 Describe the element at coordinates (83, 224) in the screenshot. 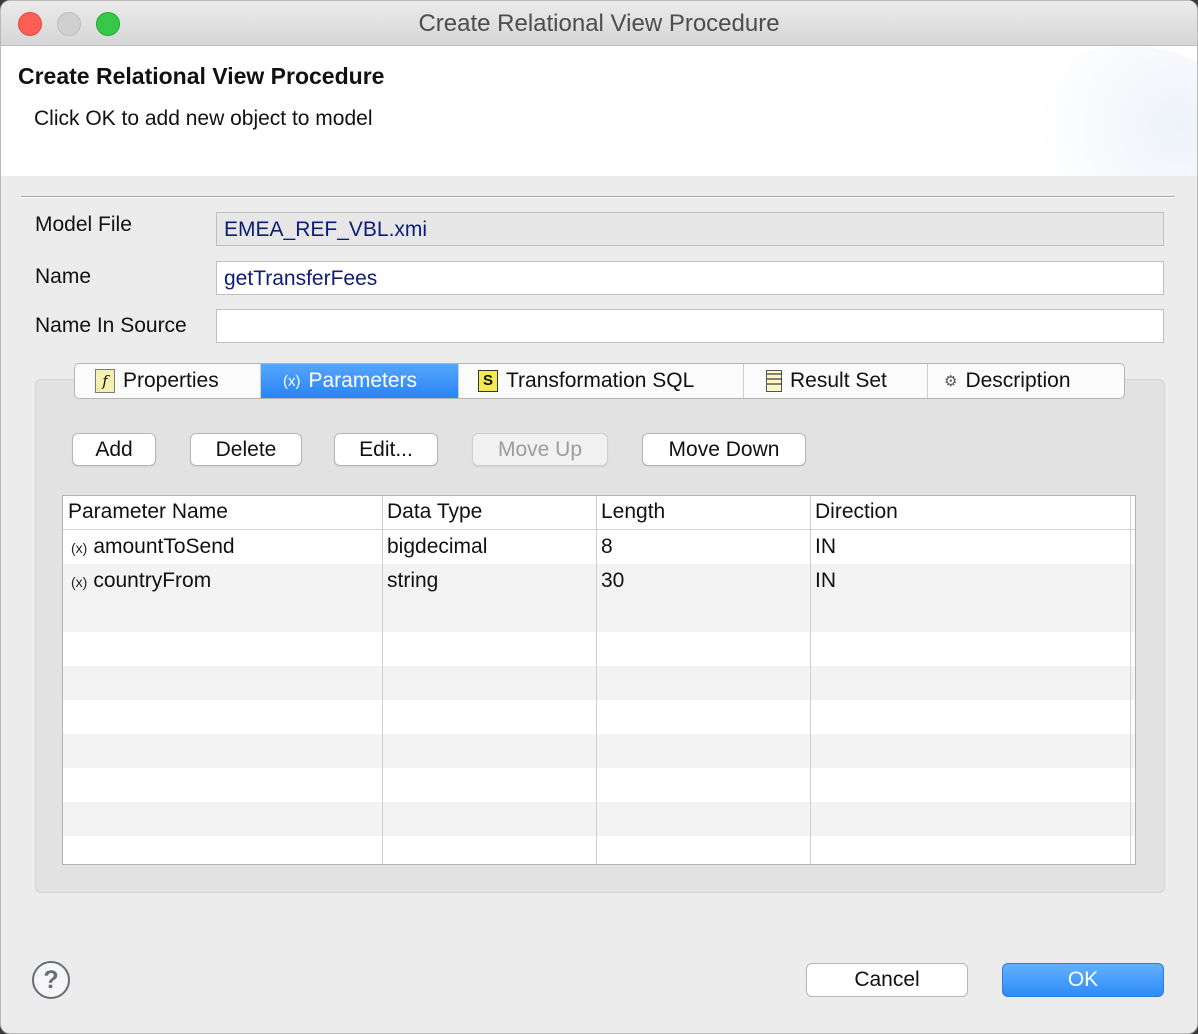

I see `model-file-label: Model File` at that location.